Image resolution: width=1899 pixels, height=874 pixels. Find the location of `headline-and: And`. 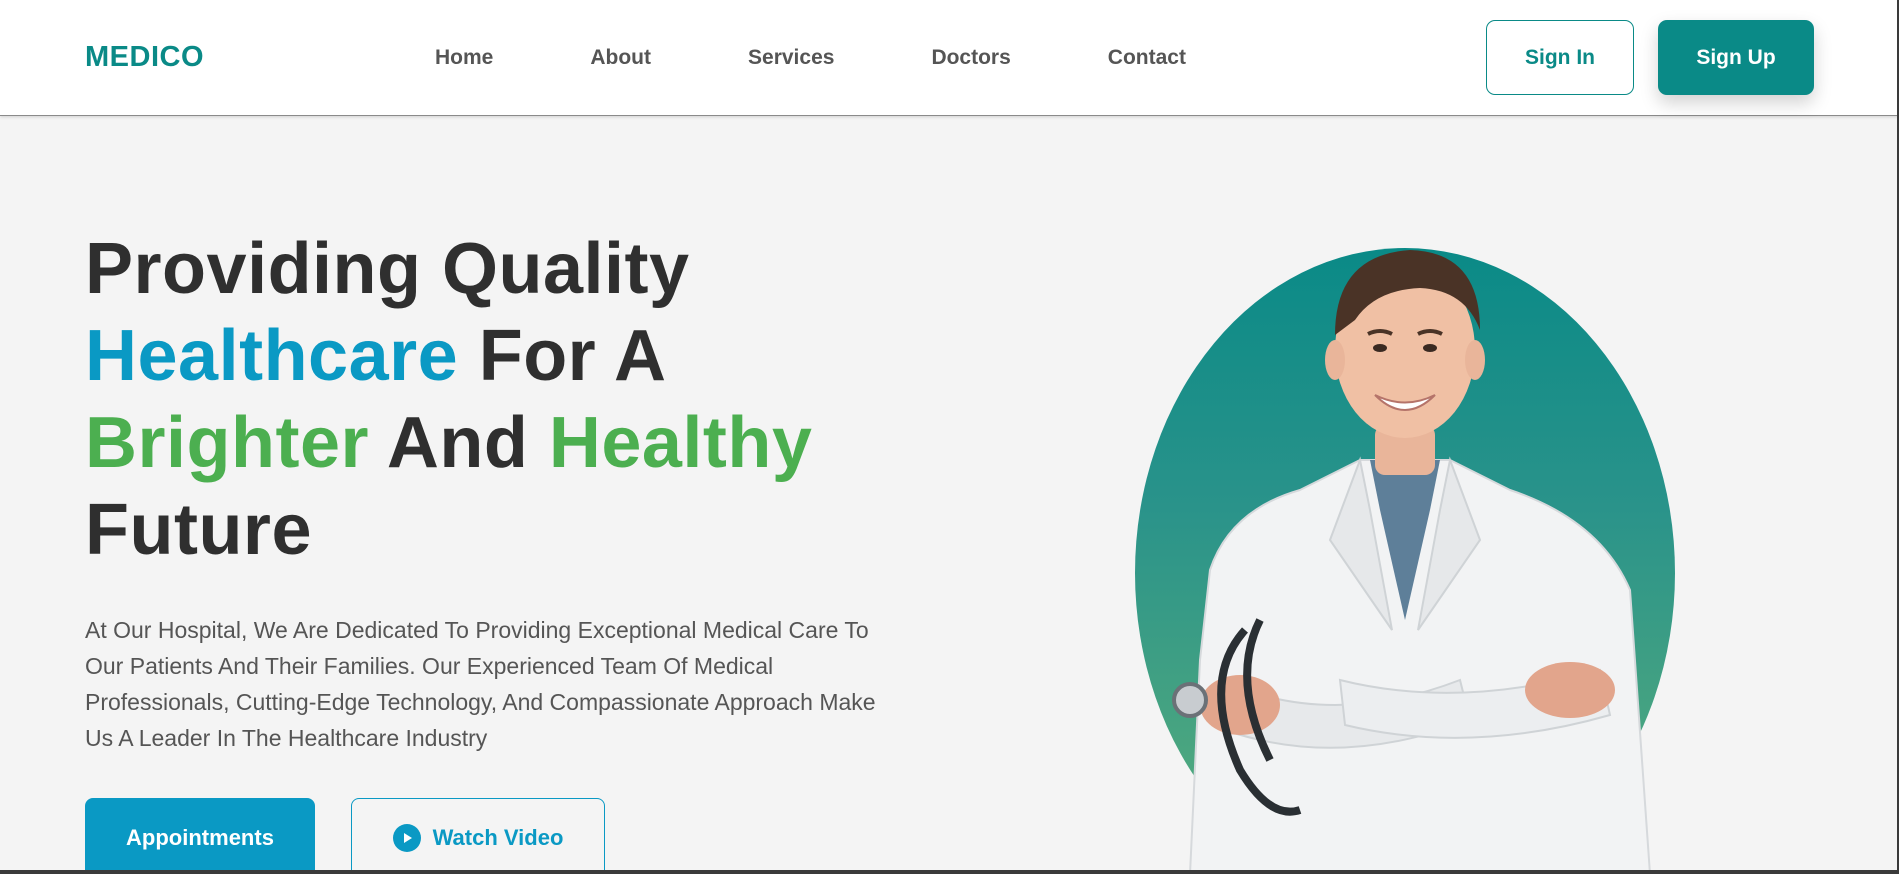

headline-and: And is located at coordinates (459, 443).